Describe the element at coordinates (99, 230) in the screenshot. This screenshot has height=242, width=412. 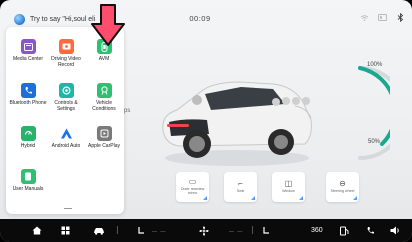
I see `car-icon` at that location.